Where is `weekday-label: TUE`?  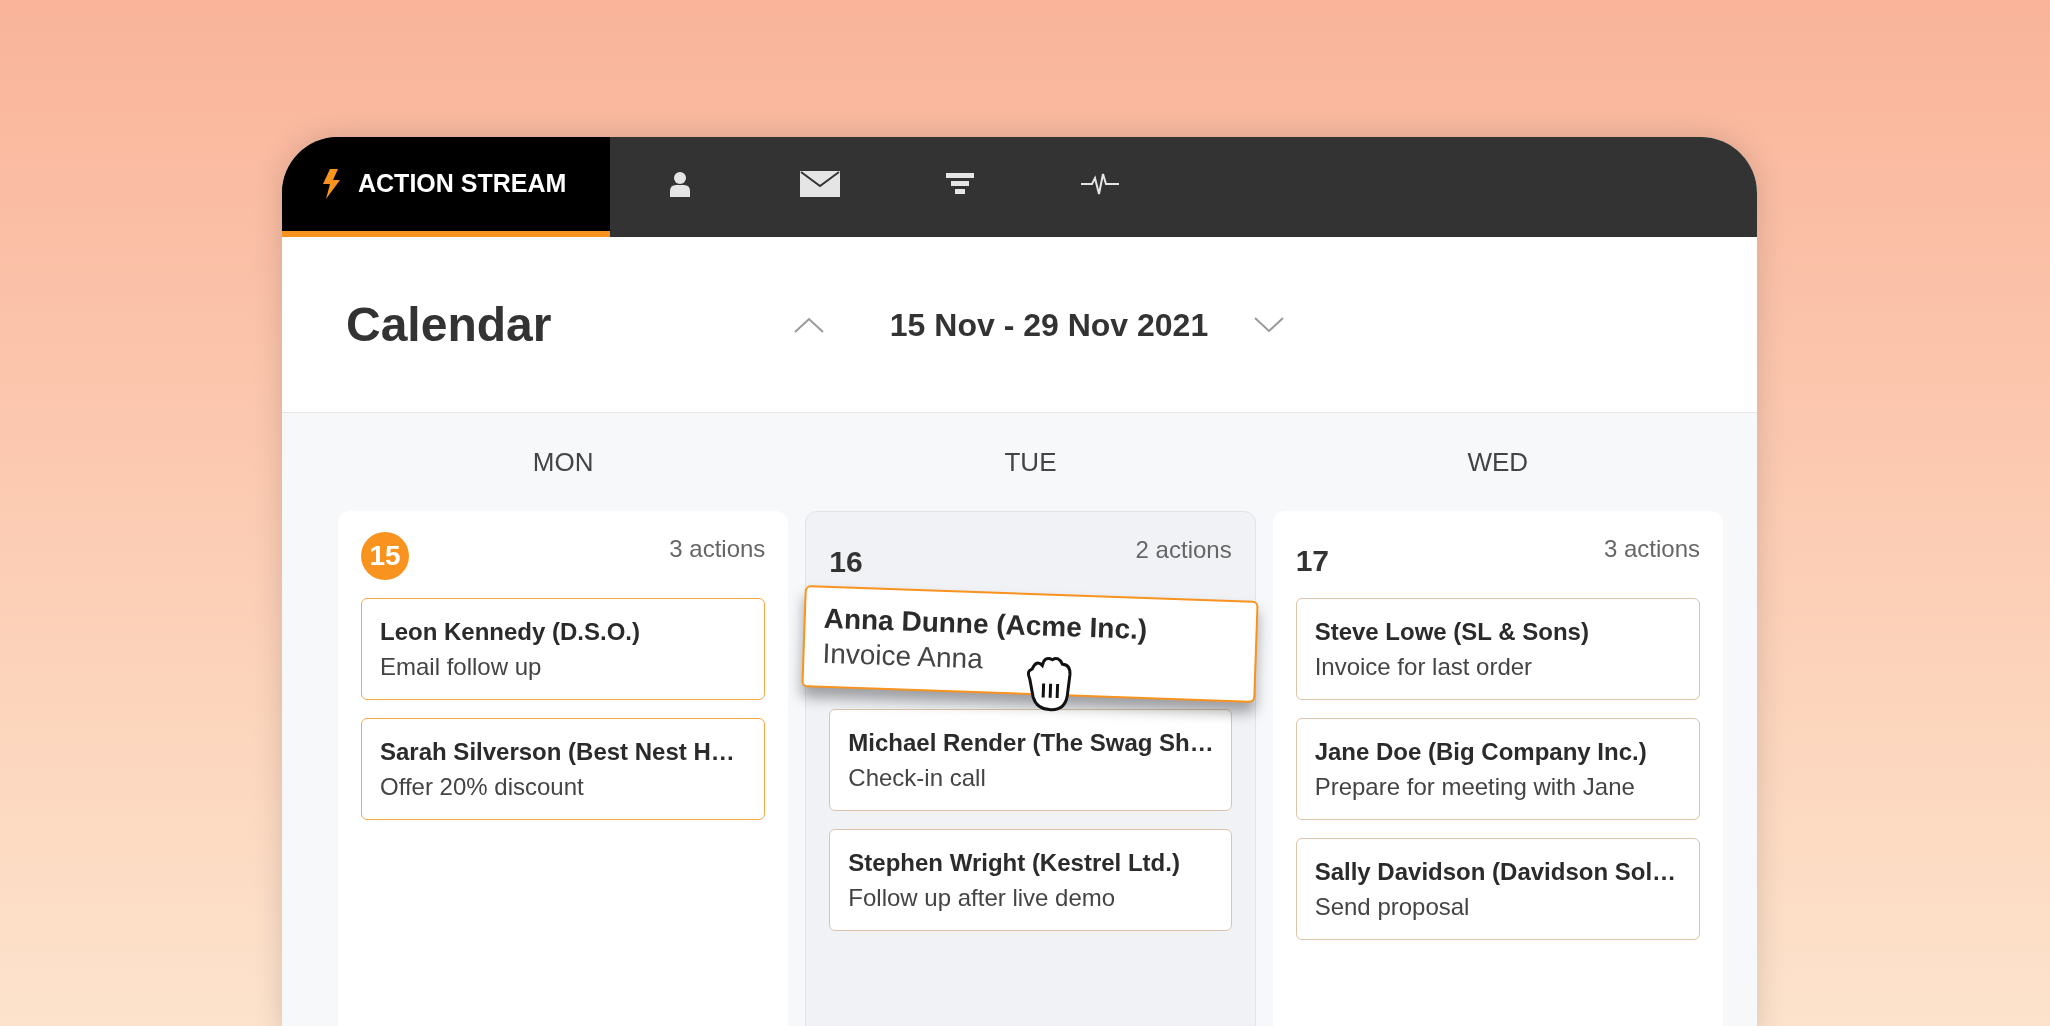
weekday-label: TUE is located at coordinates (1030, 462).